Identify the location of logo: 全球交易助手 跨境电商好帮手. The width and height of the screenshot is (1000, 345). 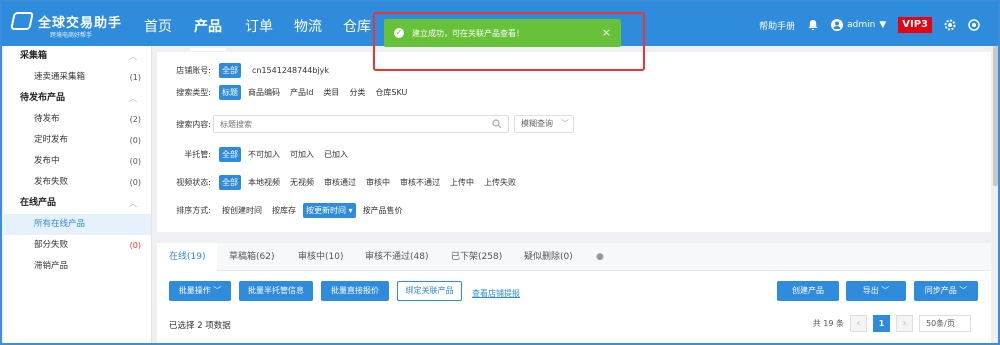
(66, 24).